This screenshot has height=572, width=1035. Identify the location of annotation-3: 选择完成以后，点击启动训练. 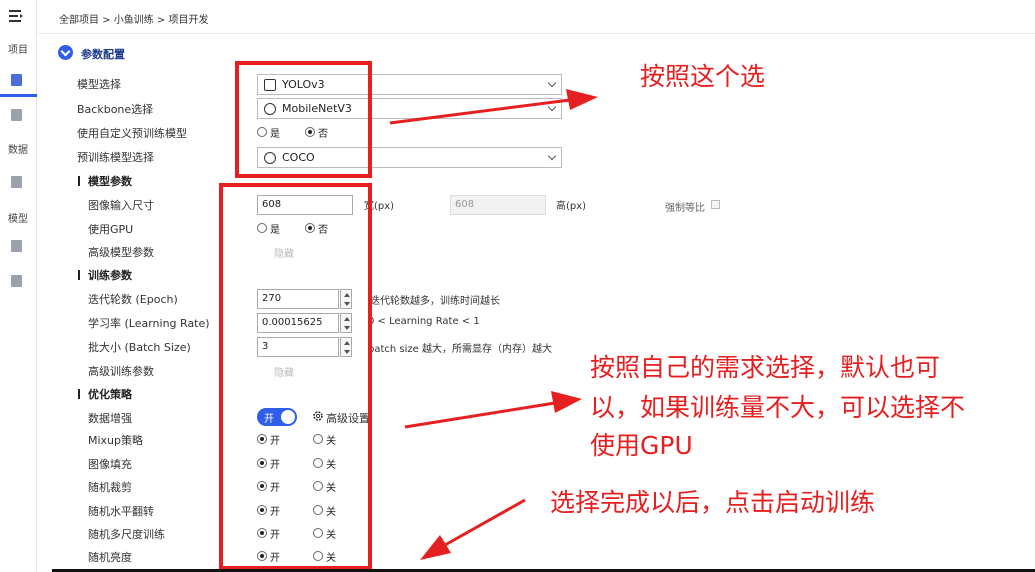
(713, 502).